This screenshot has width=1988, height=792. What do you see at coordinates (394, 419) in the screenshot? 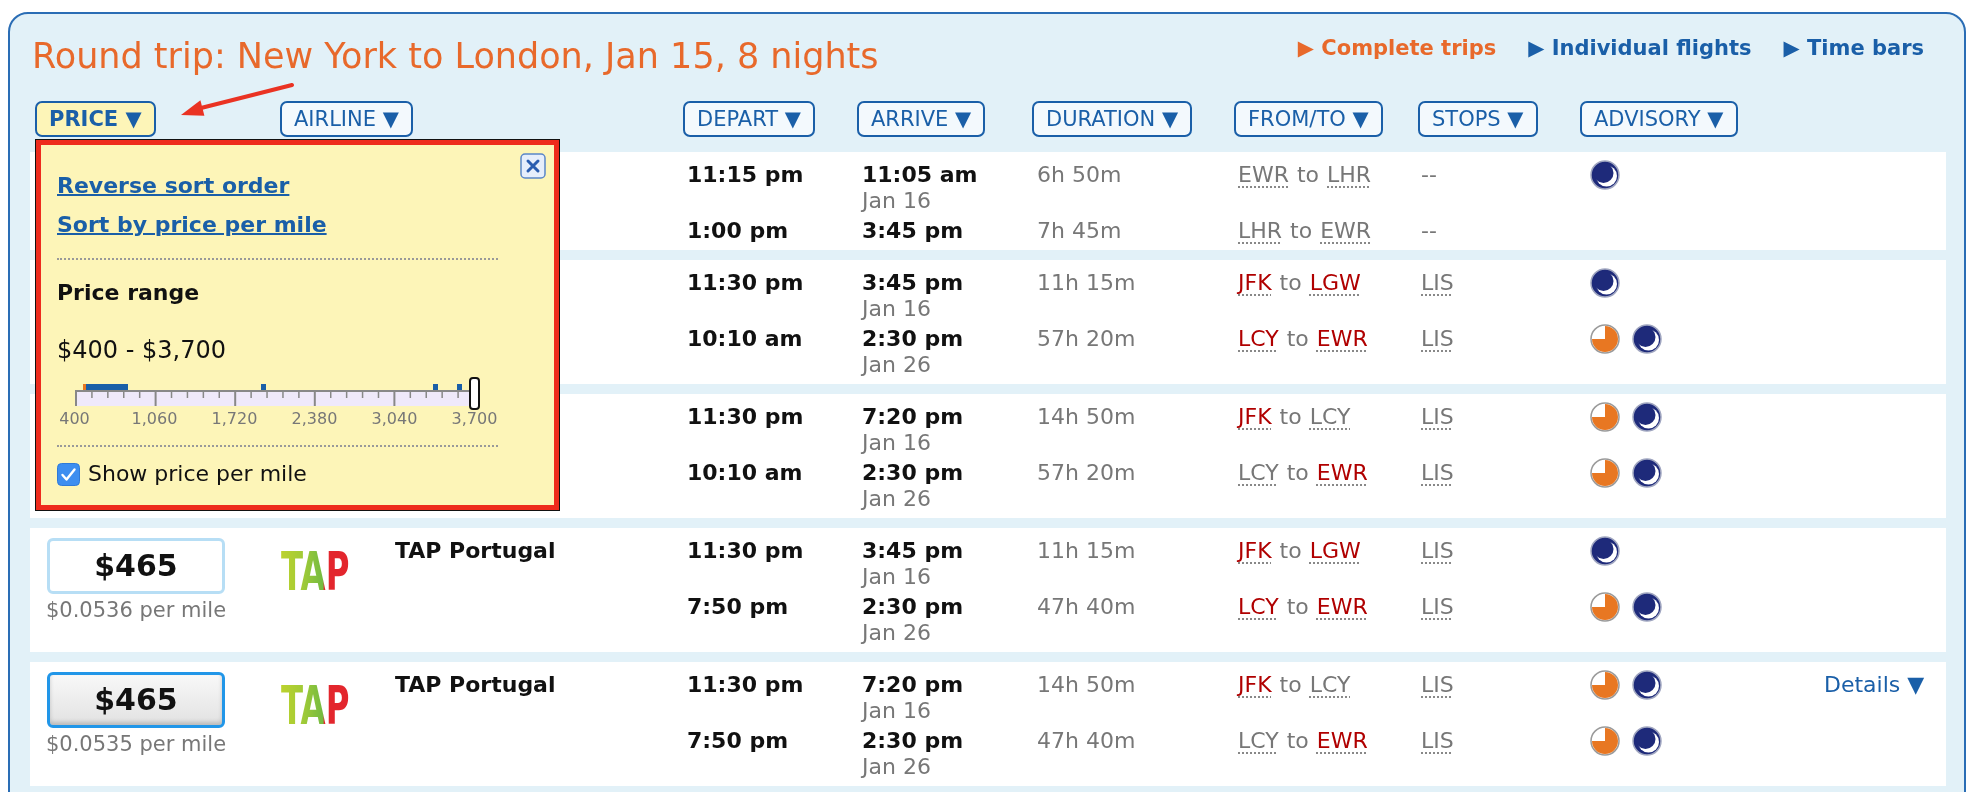
I see `slider-tick-label: 3,040` at bounding box center [394, 419].